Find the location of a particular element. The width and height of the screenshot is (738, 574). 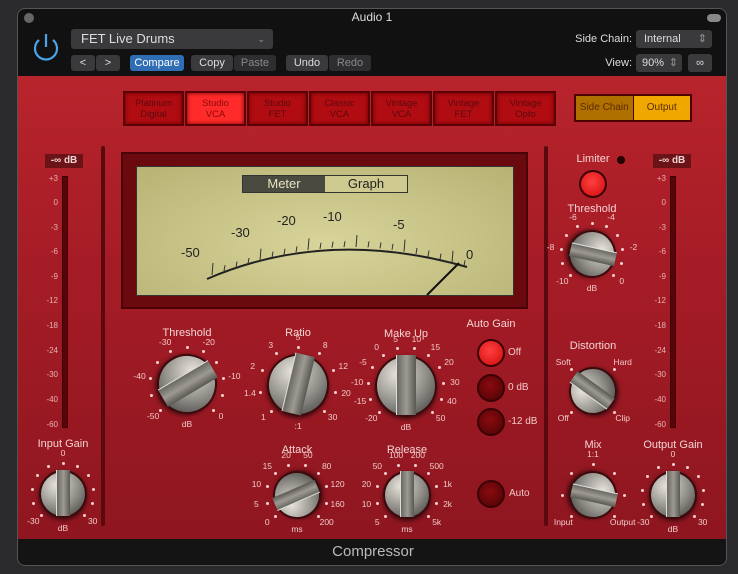

vu-meter-face: Meter Graph -50 -30 -20 -10 -5 0 is located at coordinates (325, 231).